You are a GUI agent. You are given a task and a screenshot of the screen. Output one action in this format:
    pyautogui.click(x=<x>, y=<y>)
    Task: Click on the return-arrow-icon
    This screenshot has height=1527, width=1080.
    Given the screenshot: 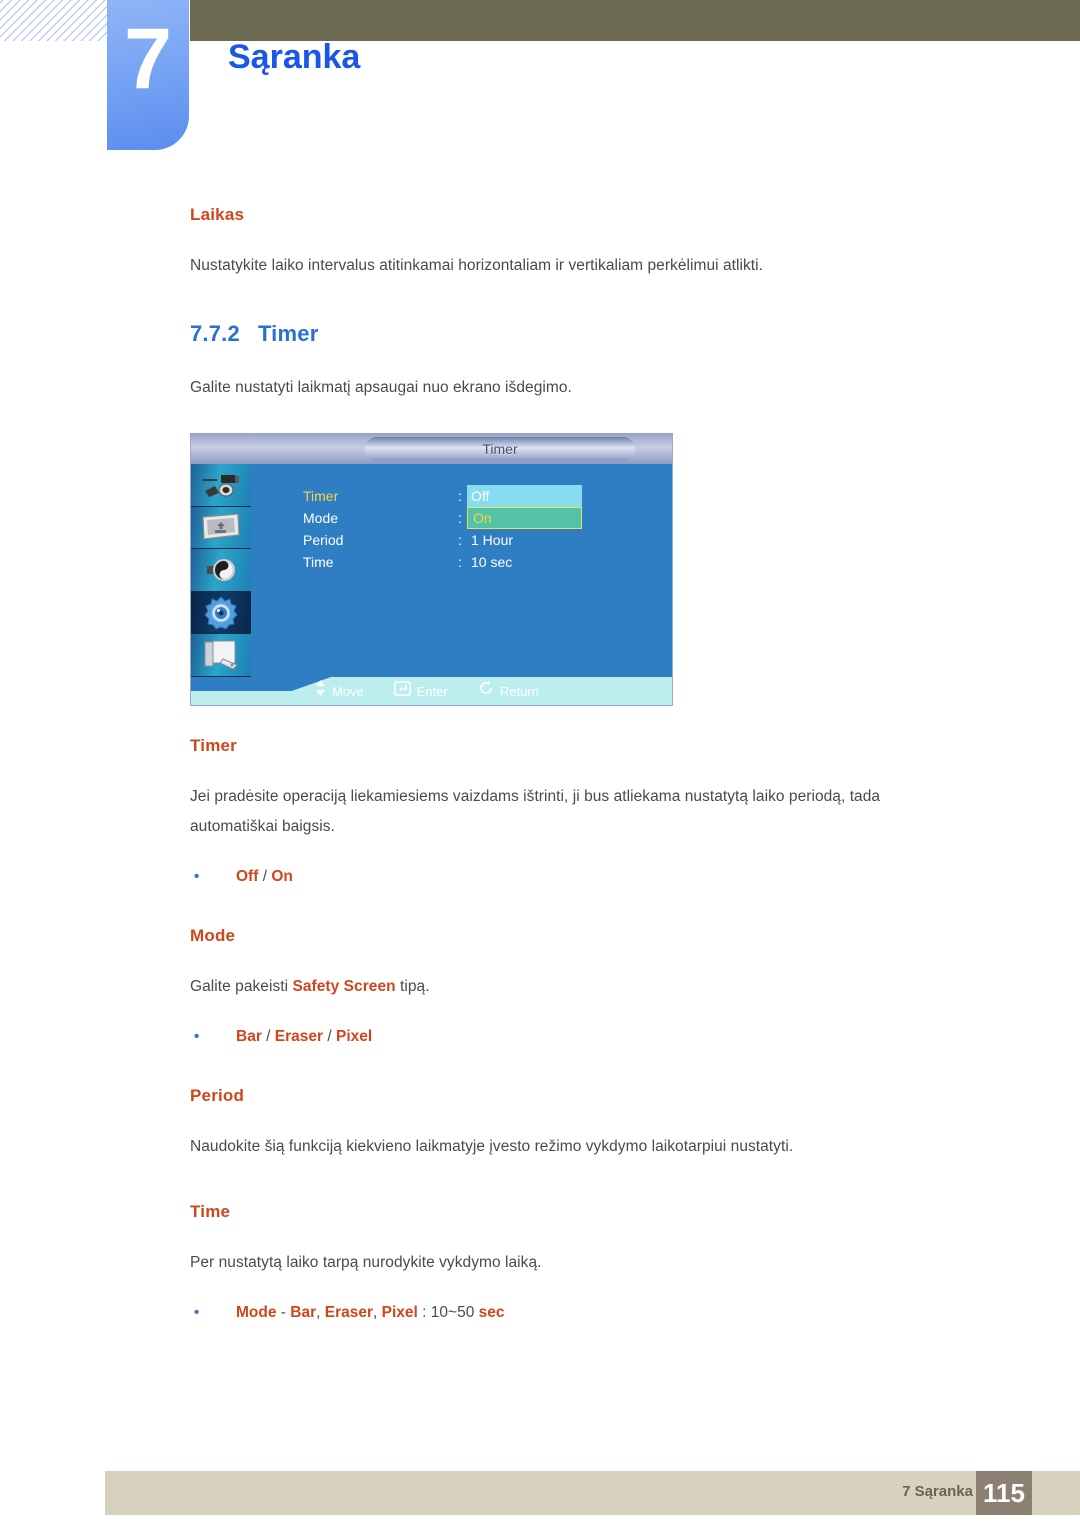 What is the action you would take?
    pyautogui.click(x=486, y=691)
    